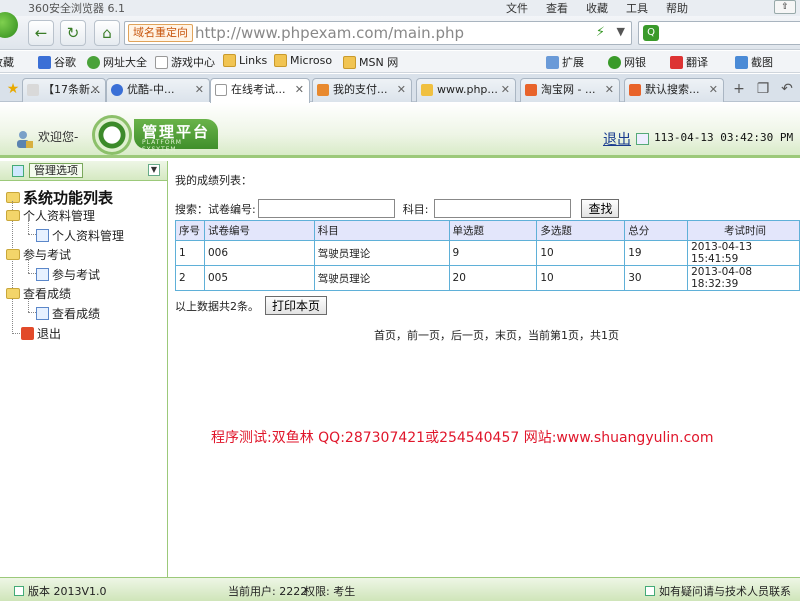  Describe the element at coordinates (18, 171) in the screenshot. I see `grid-icon` at that location.